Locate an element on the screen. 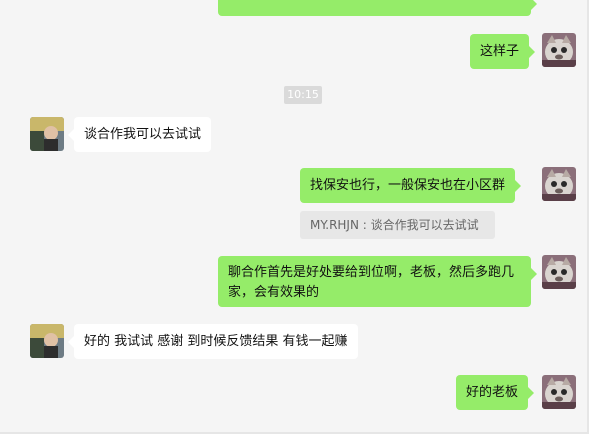  message-bubble-partial is located at coordinates (377, 8).